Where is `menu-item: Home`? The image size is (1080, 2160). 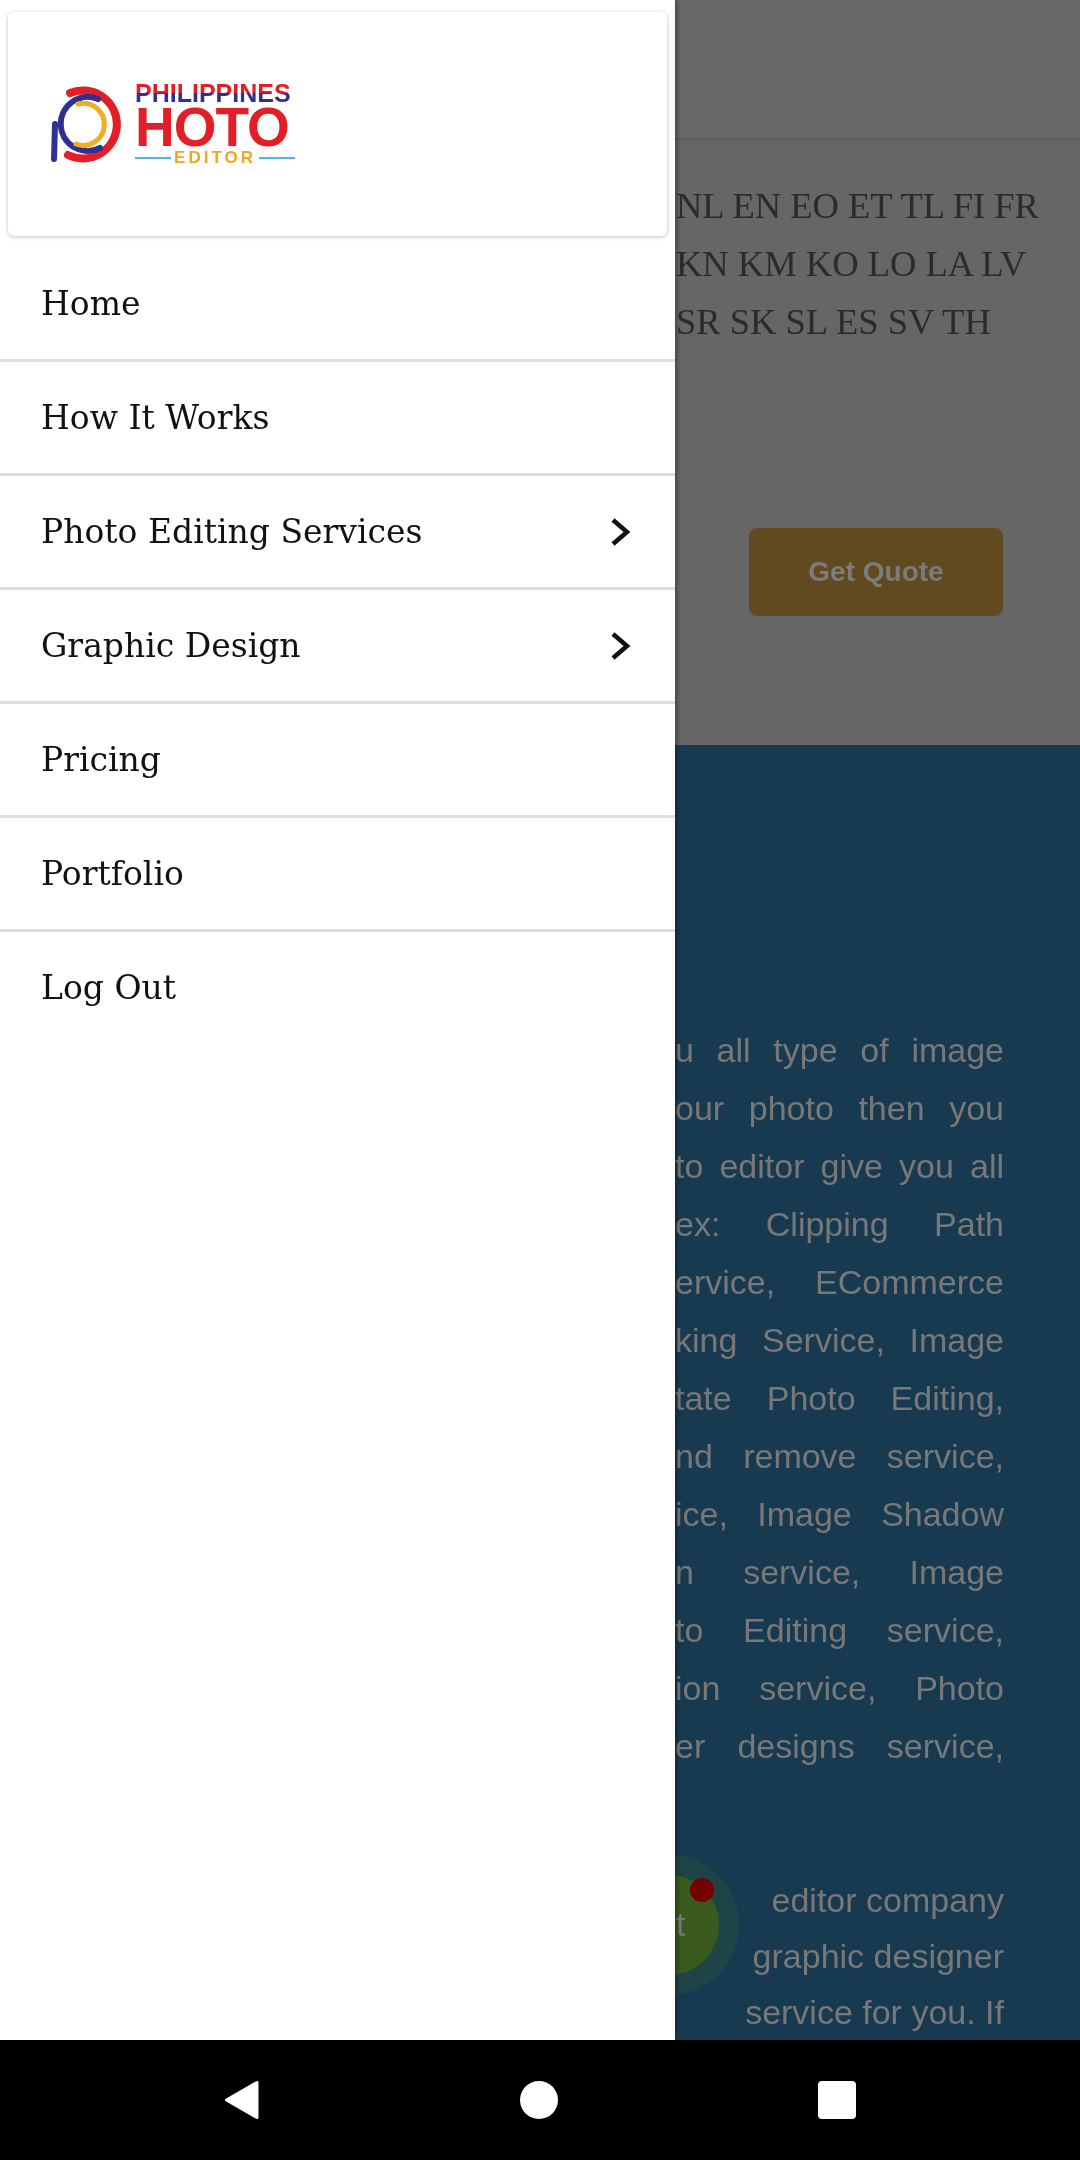
menu-item: Home is located at coordinates (337, 303).